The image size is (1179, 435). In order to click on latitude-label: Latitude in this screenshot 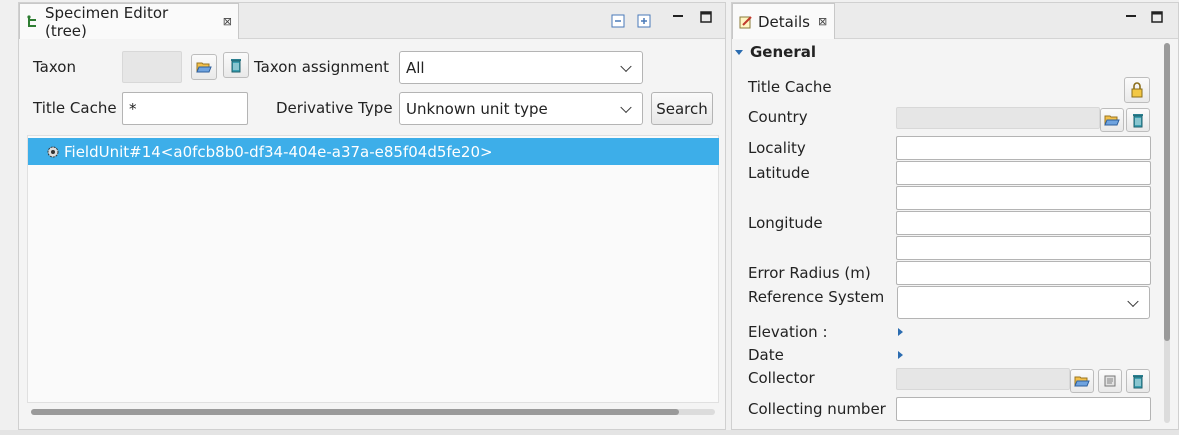, I will do `click(779, 173)`.